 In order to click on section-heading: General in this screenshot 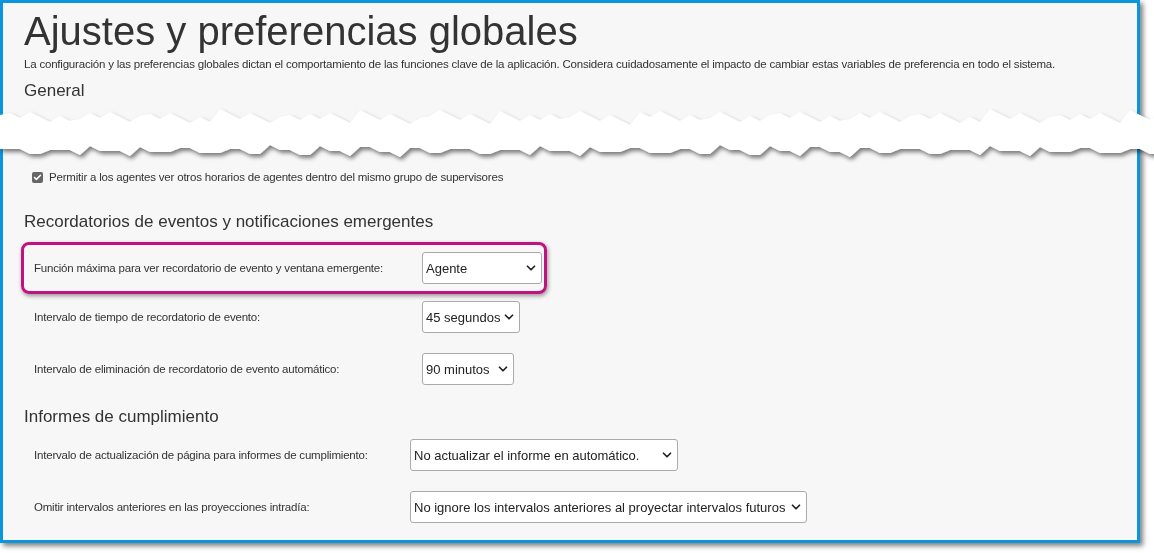, I will do `click(55, 91)`.